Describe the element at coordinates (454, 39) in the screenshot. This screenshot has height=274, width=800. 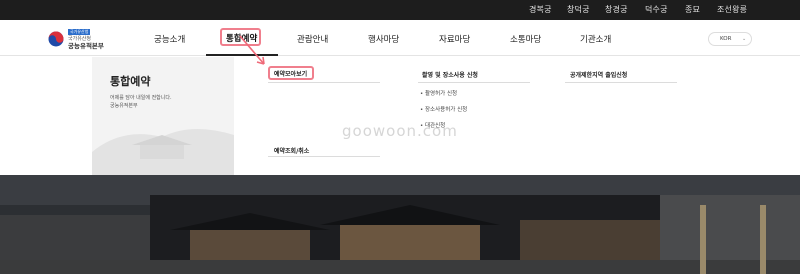
I see `nav-item-resources: 자료마당` at that location.